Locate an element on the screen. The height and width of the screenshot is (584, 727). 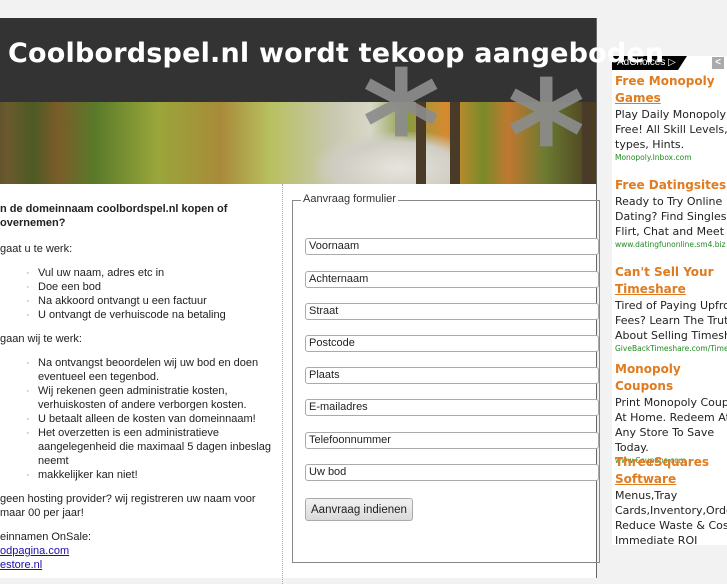
phone-field is located at coordinates (452, 440).